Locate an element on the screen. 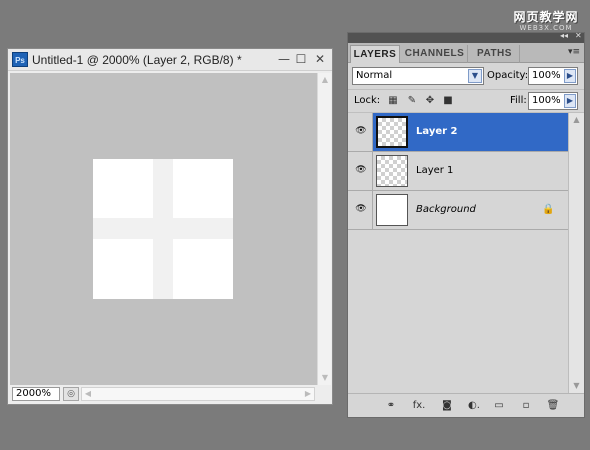 Image resolution: width=590 pixels, height=450 pixels. fill-label: Fill: is located at coordinates (518, 100).